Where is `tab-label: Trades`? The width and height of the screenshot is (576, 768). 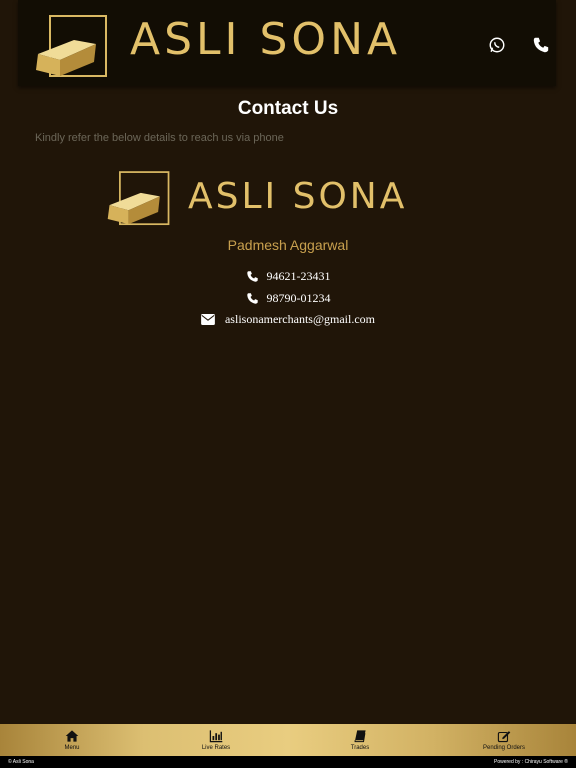
tab-label: Trades is located at coordinates (360, 748).